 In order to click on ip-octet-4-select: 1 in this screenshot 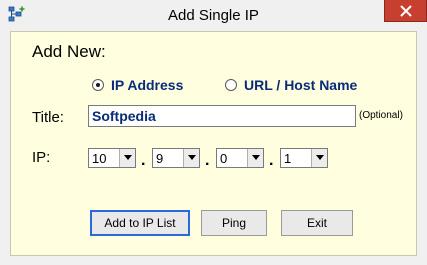, I will do `click(304, 158)`.